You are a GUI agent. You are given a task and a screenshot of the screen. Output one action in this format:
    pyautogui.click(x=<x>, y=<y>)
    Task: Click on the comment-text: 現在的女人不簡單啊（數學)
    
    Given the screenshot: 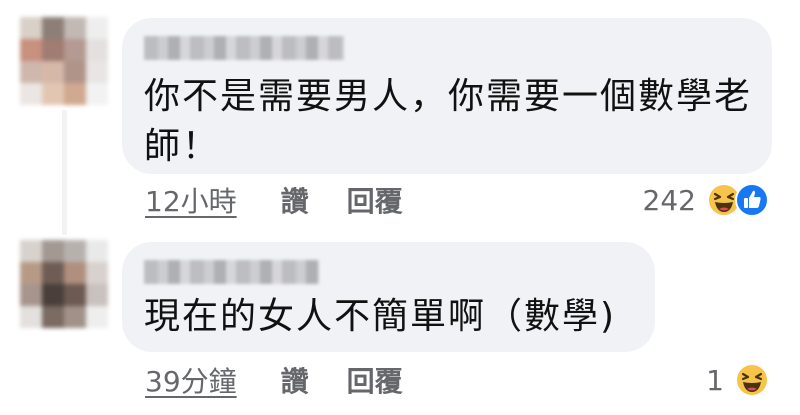 What is the action you would take?
    pyautogui.click(x=380, y=316)
    